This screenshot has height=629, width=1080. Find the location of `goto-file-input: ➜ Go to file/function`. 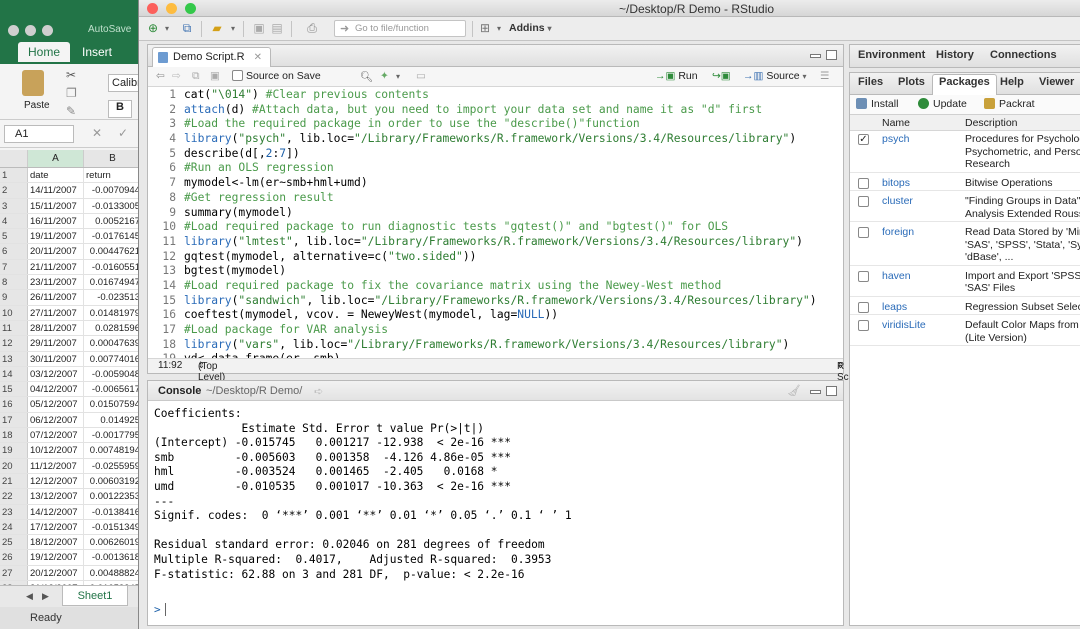

goto-file-input: ➜ Go to file/function is located at coordinates (400, 28).